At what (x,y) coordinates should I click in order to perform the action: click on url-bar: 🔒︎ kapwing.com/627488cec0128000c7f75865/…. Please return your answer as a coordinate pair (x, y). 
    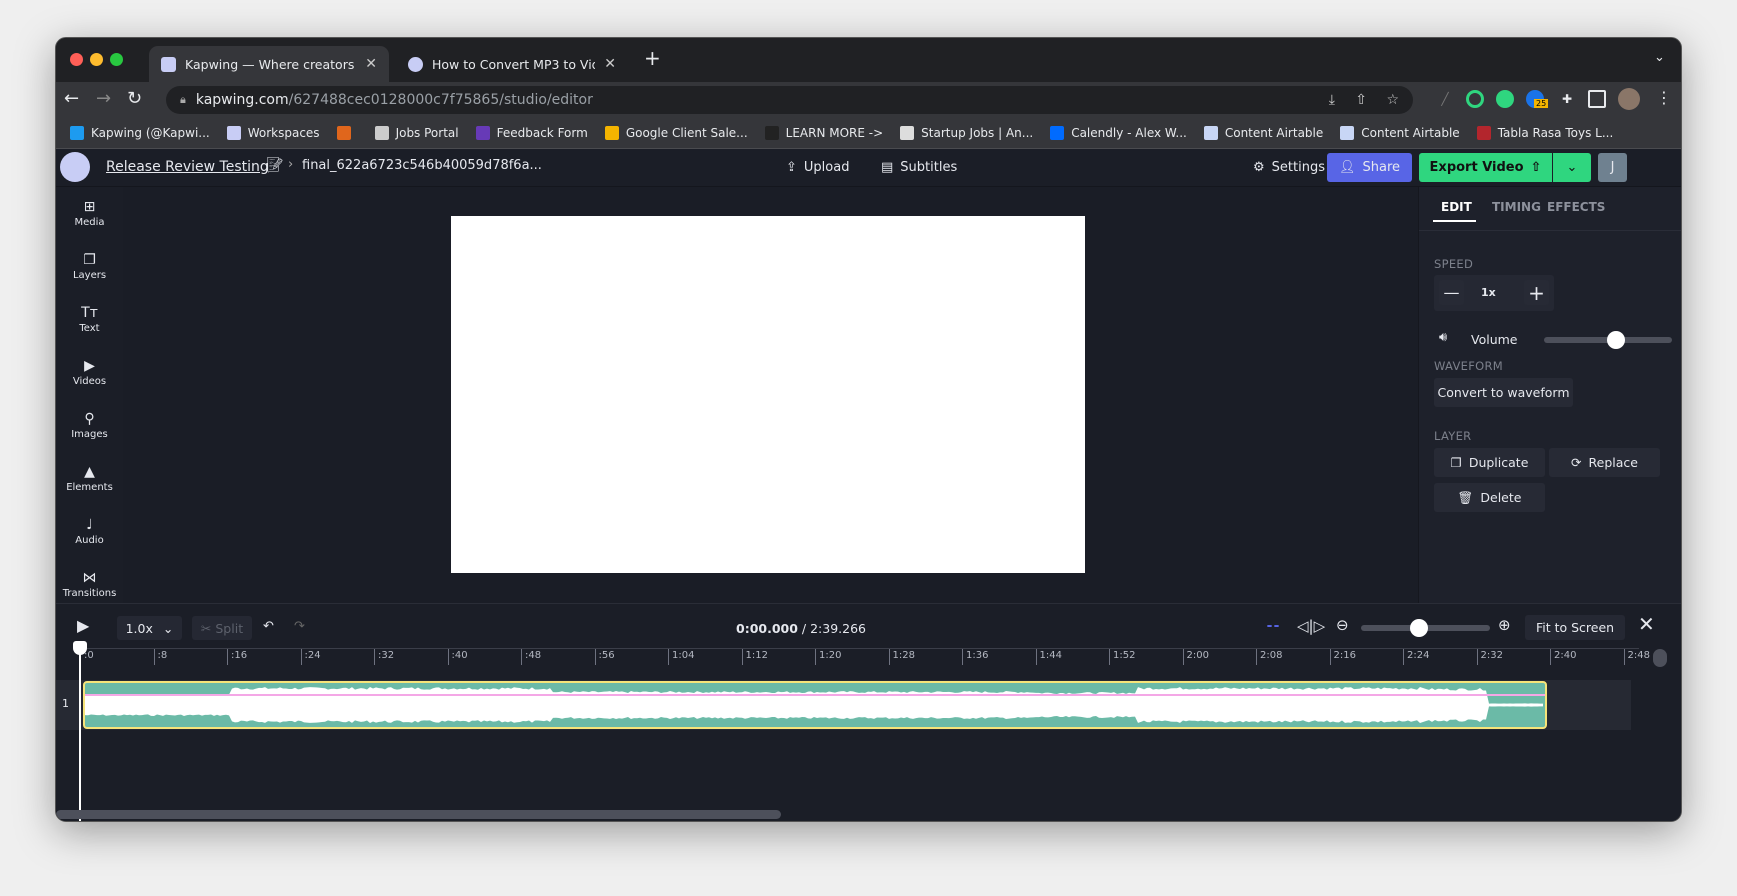
    Looking at the image, I should click on (789, 100).